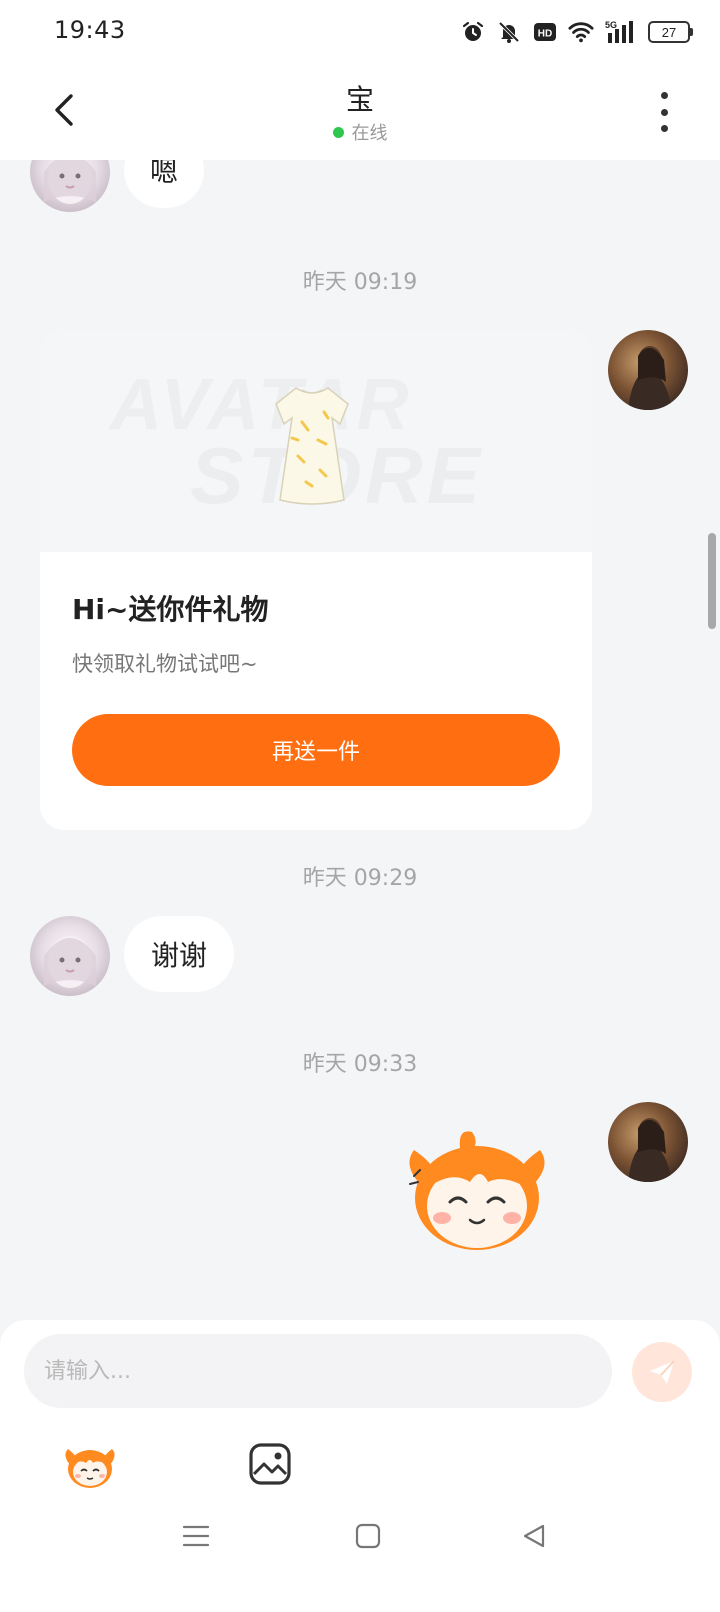 Image resolution: width=720 pixels, height=1612 pixels. What do you see at coordinates (509, 32) in the screenshot?
I see `mute-bell-icon` at bounding box center [509, 32].